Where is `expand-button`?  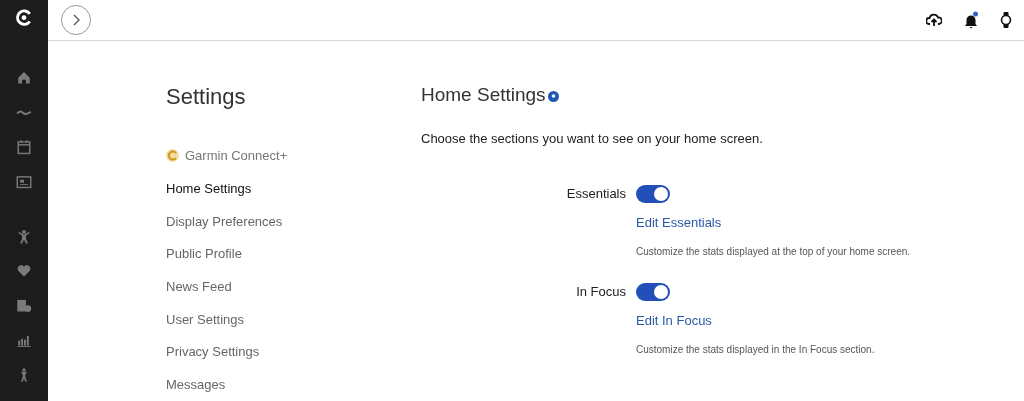 expand-button is located at coordinates (76, 19).